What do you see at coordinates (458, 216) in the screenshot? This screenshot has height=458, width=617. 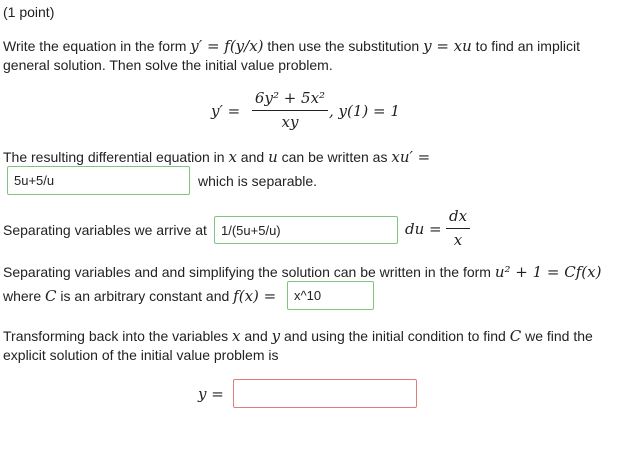 I see `step2-dx: dx` at bounding box center [458, 216].